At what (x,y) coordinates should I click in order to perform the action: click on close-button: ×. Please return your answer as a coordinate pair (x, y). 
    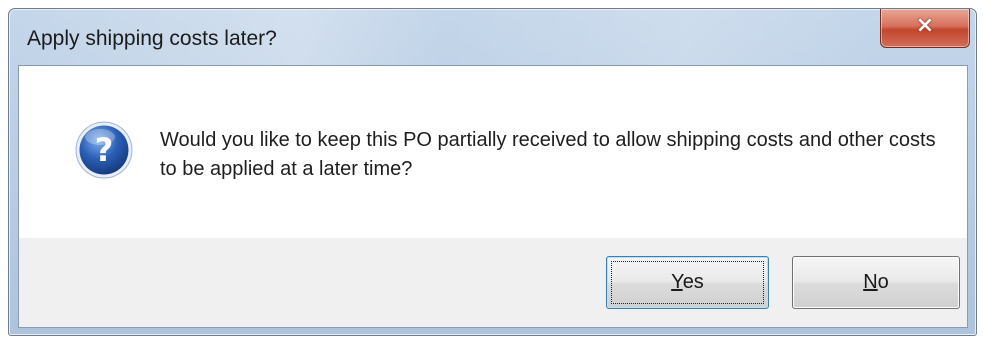
    Looking at the image, I should click on (925, 28).